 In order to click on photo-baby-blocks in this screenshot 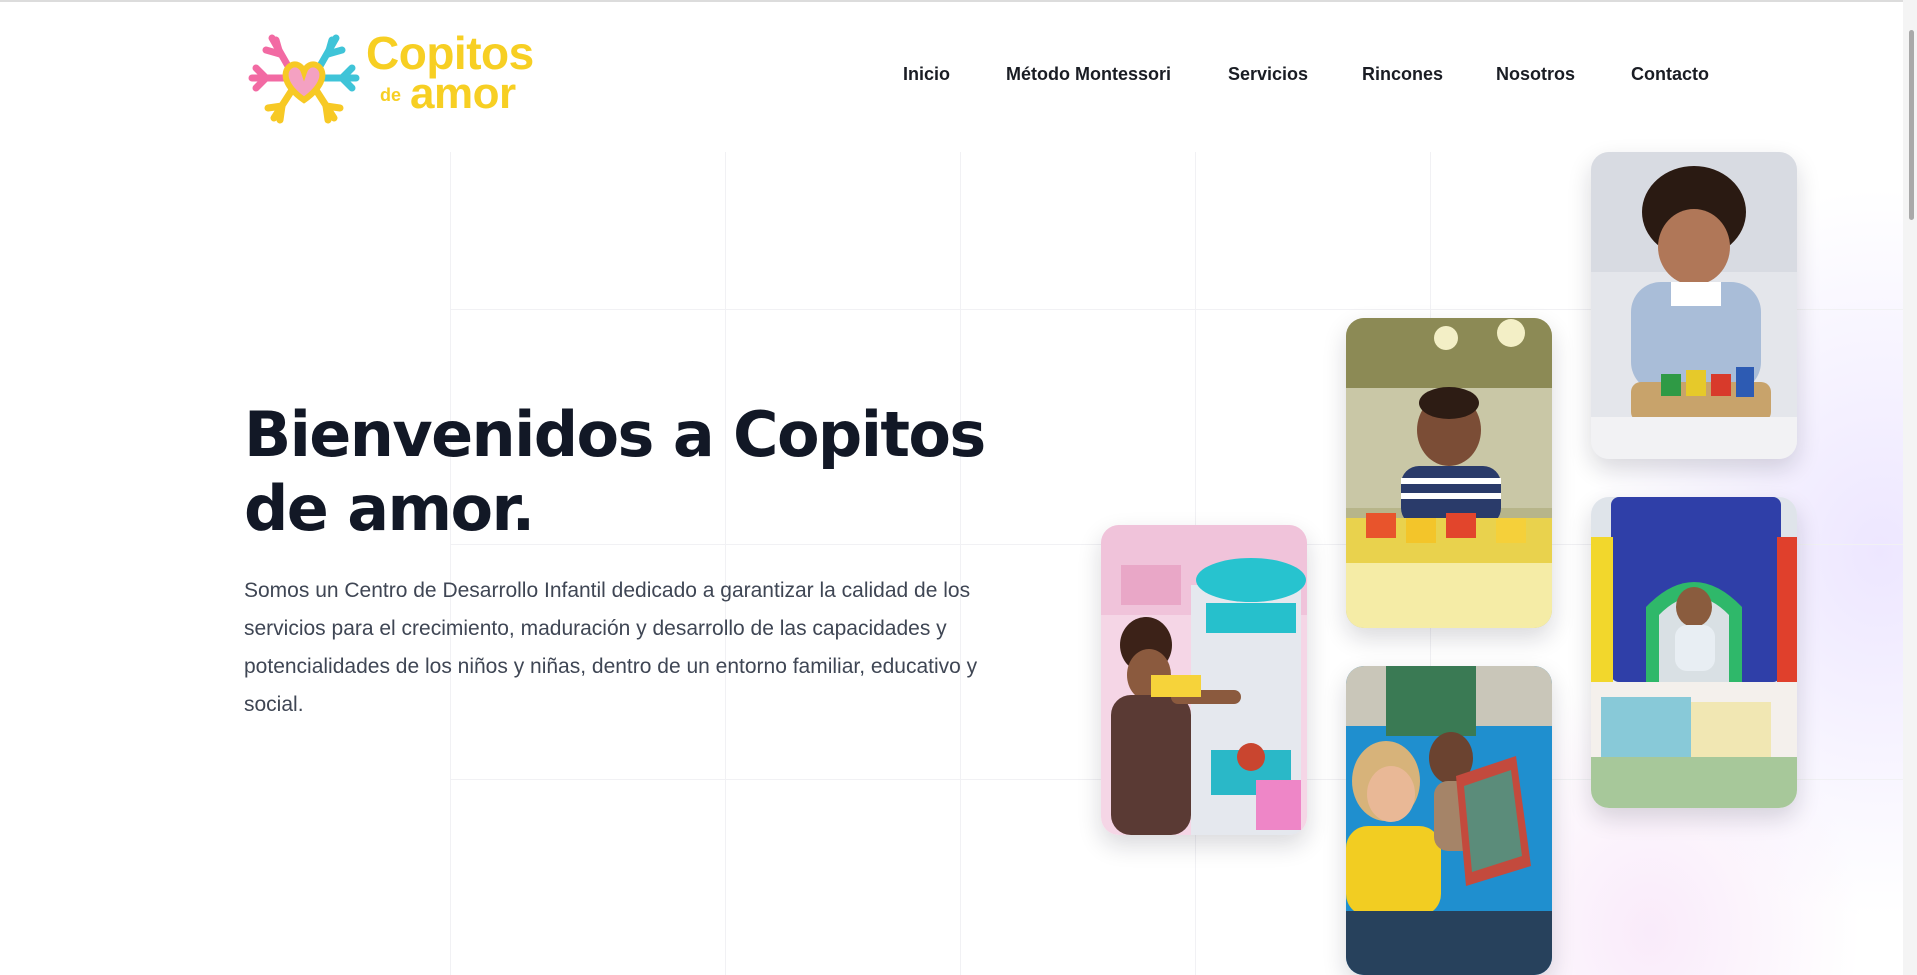, I will do `click(1449, 473)`.